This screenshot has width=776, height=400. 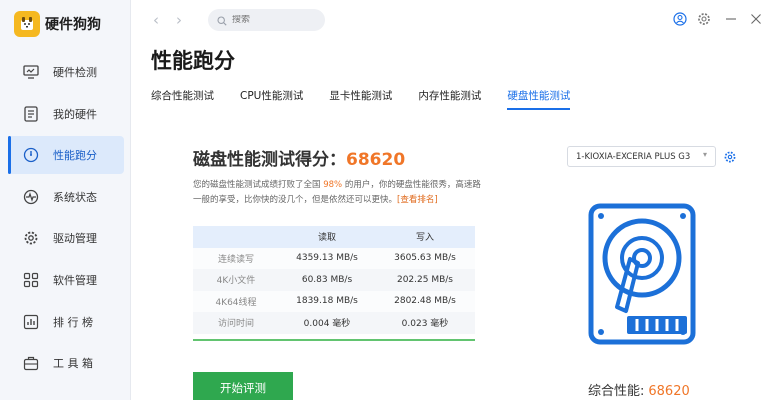 I want to click on hard-drive-icon, so click(x=642, y=274).